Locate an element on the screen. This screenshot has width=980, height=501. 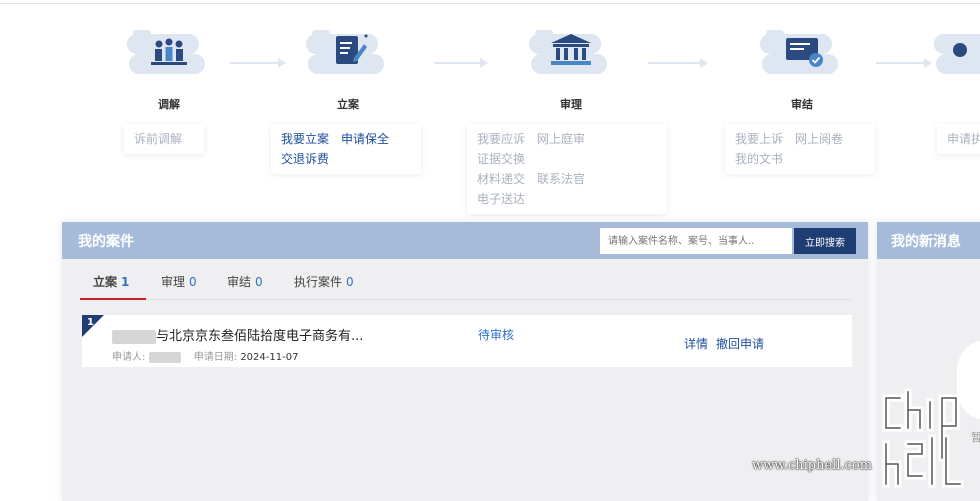
step-filing: 立案 is located at coordinates (348, 66).